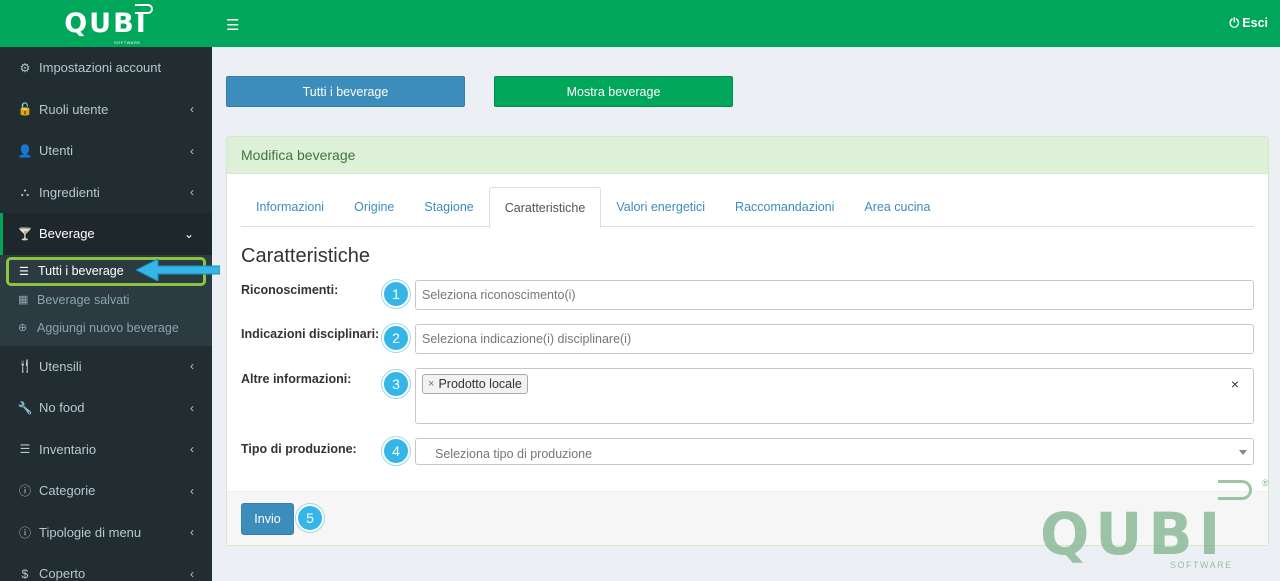 The width and height of the screenshot is (1280, 581). Describe the element at coordinates (431, 384) in the screenshot. I see `tag-remove-icon: ×` at that location.